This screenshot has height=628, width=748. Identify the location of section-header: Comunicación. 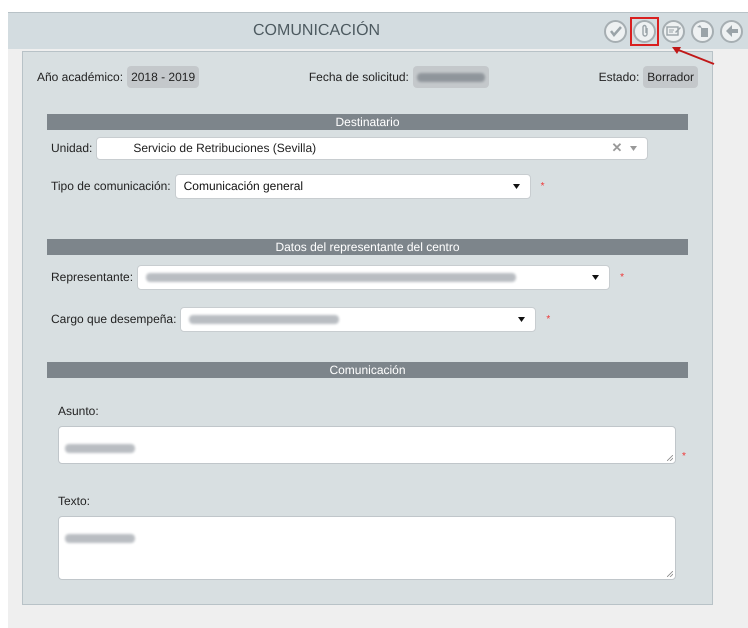
(367, 370).